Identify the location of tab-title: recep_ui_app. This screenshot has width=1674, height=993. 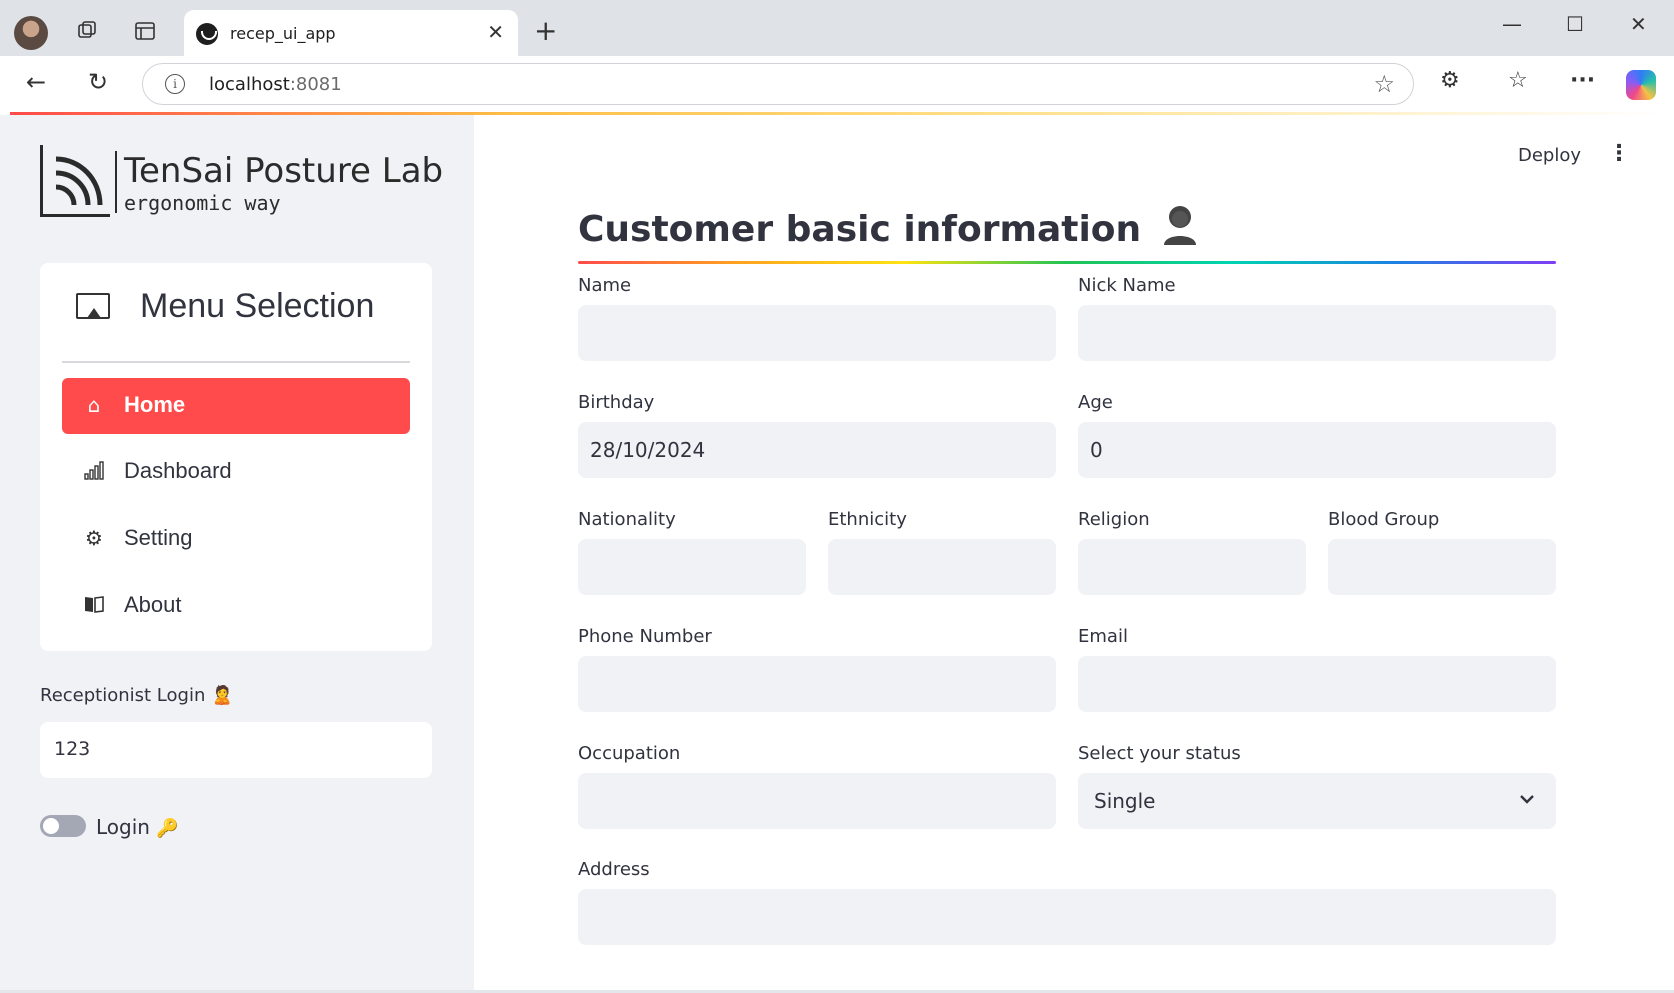
(283, 33).